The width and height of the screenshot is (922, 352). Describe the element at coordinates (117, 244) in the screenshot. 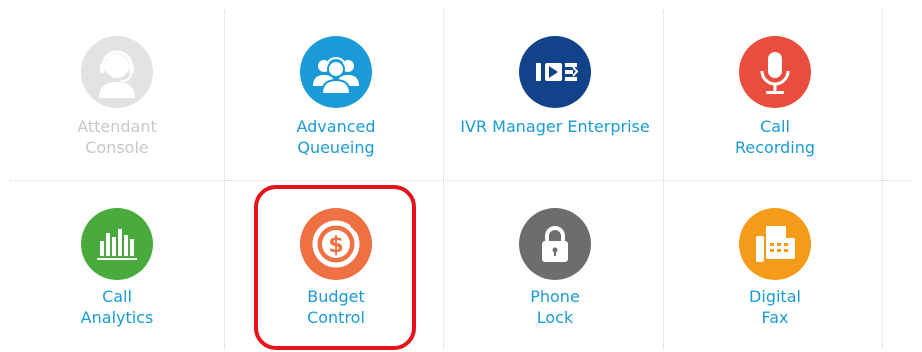

I see `bar-chart-icon` at that location.